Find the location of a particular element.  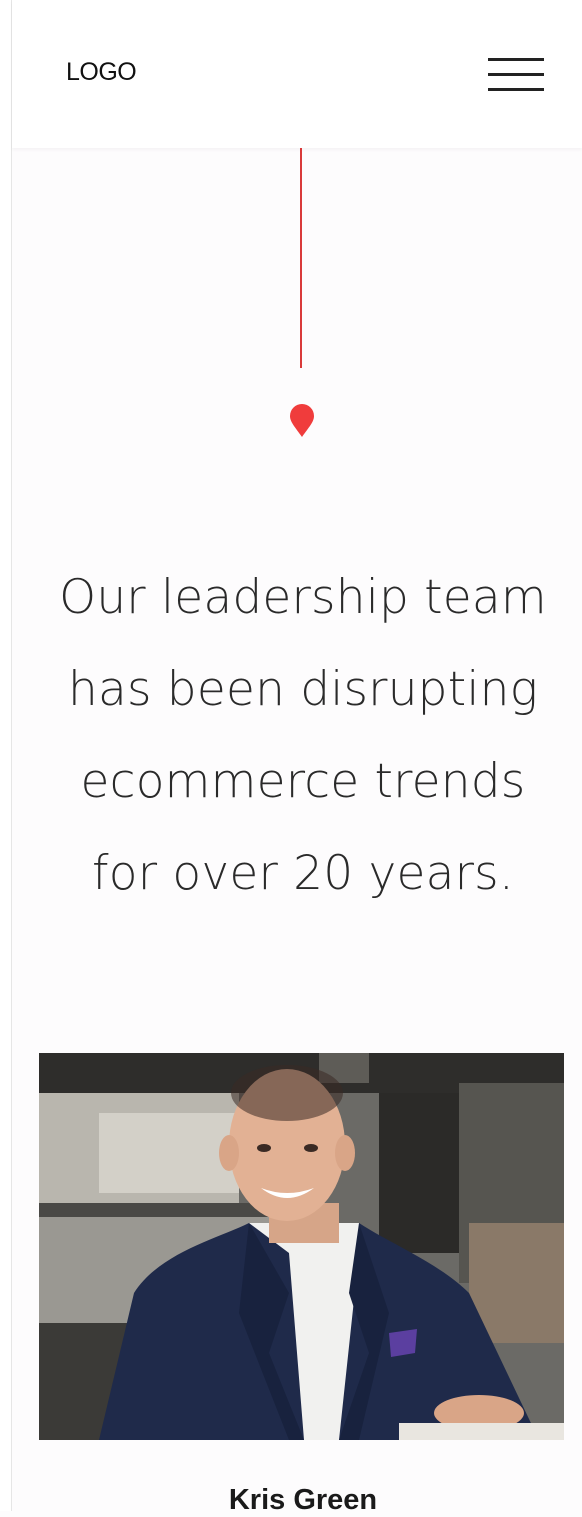

headline-line: Our leadership team is located at coordinates (303, 597).